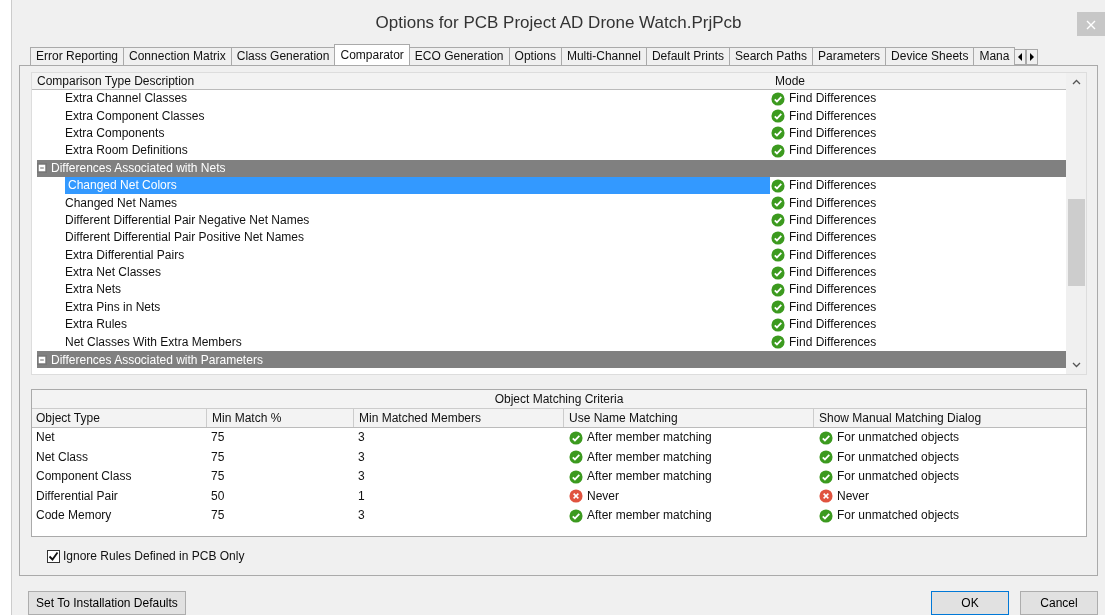 The width and height of the screenshot is (1105, 615). I want to click on tree-item: Extra Rules, so click(96, 325).